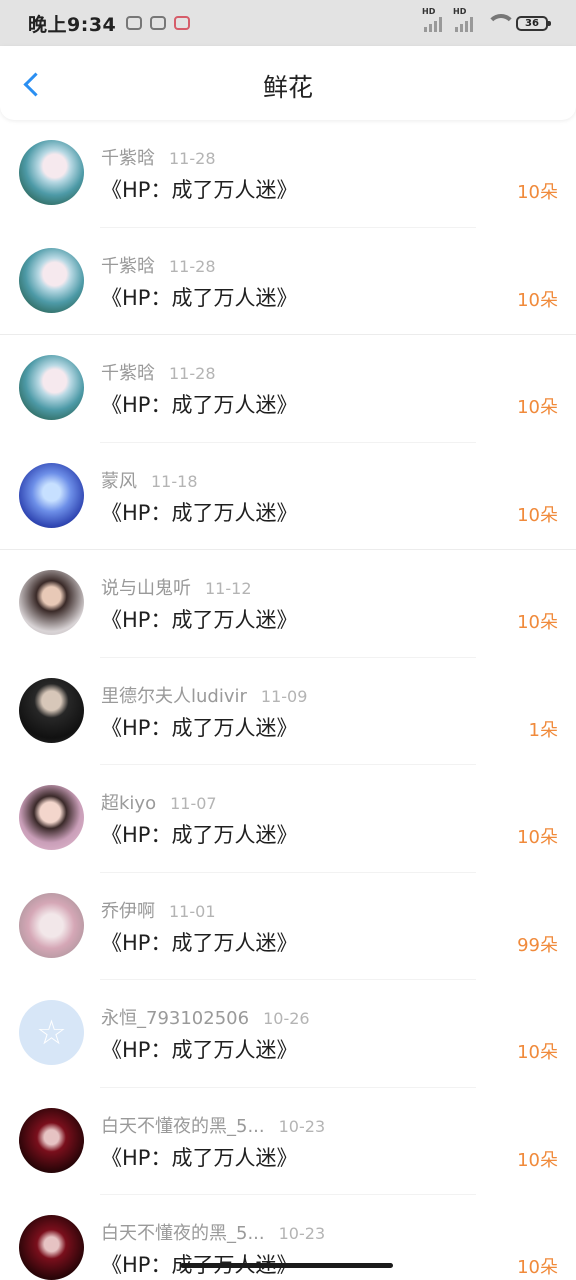  What do you see at coordinates (543, 730) in the screenshot?
I see `flower-count: 1朵` at bounding box center [543, 730].